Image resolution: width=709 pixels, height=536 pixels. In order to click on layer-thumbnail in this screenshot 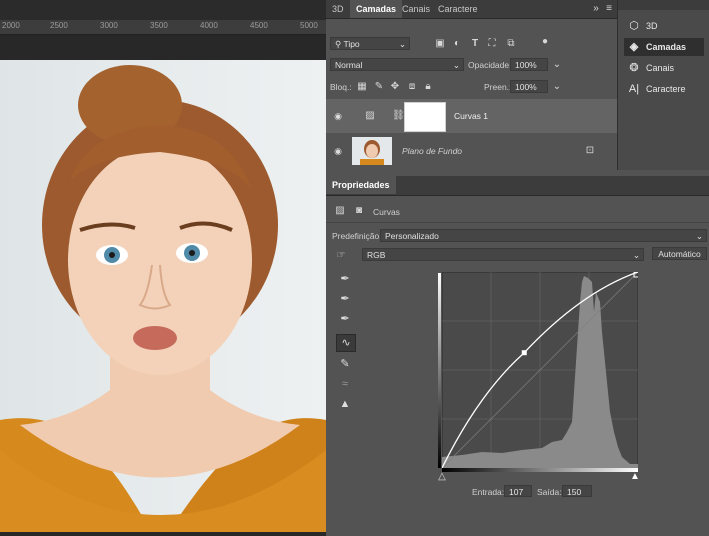, I will do `click(372, 151)`.